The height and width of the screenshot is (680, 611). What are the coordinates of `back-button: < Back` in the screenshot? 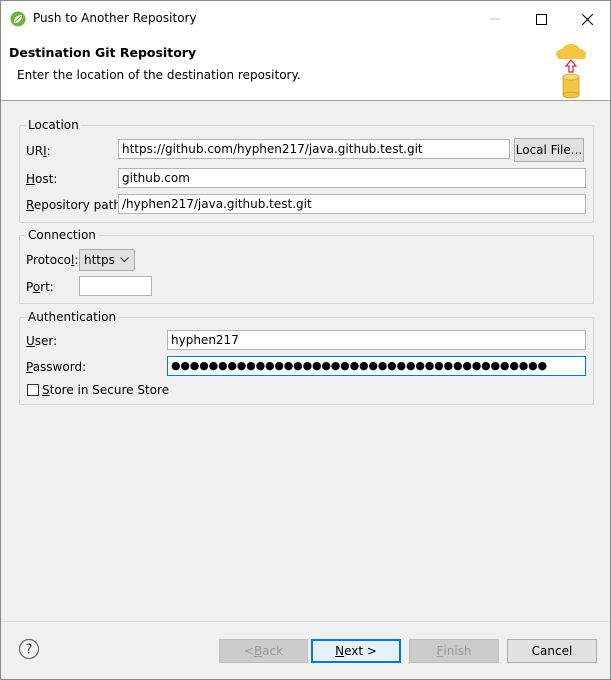 It's located at (263, 651).